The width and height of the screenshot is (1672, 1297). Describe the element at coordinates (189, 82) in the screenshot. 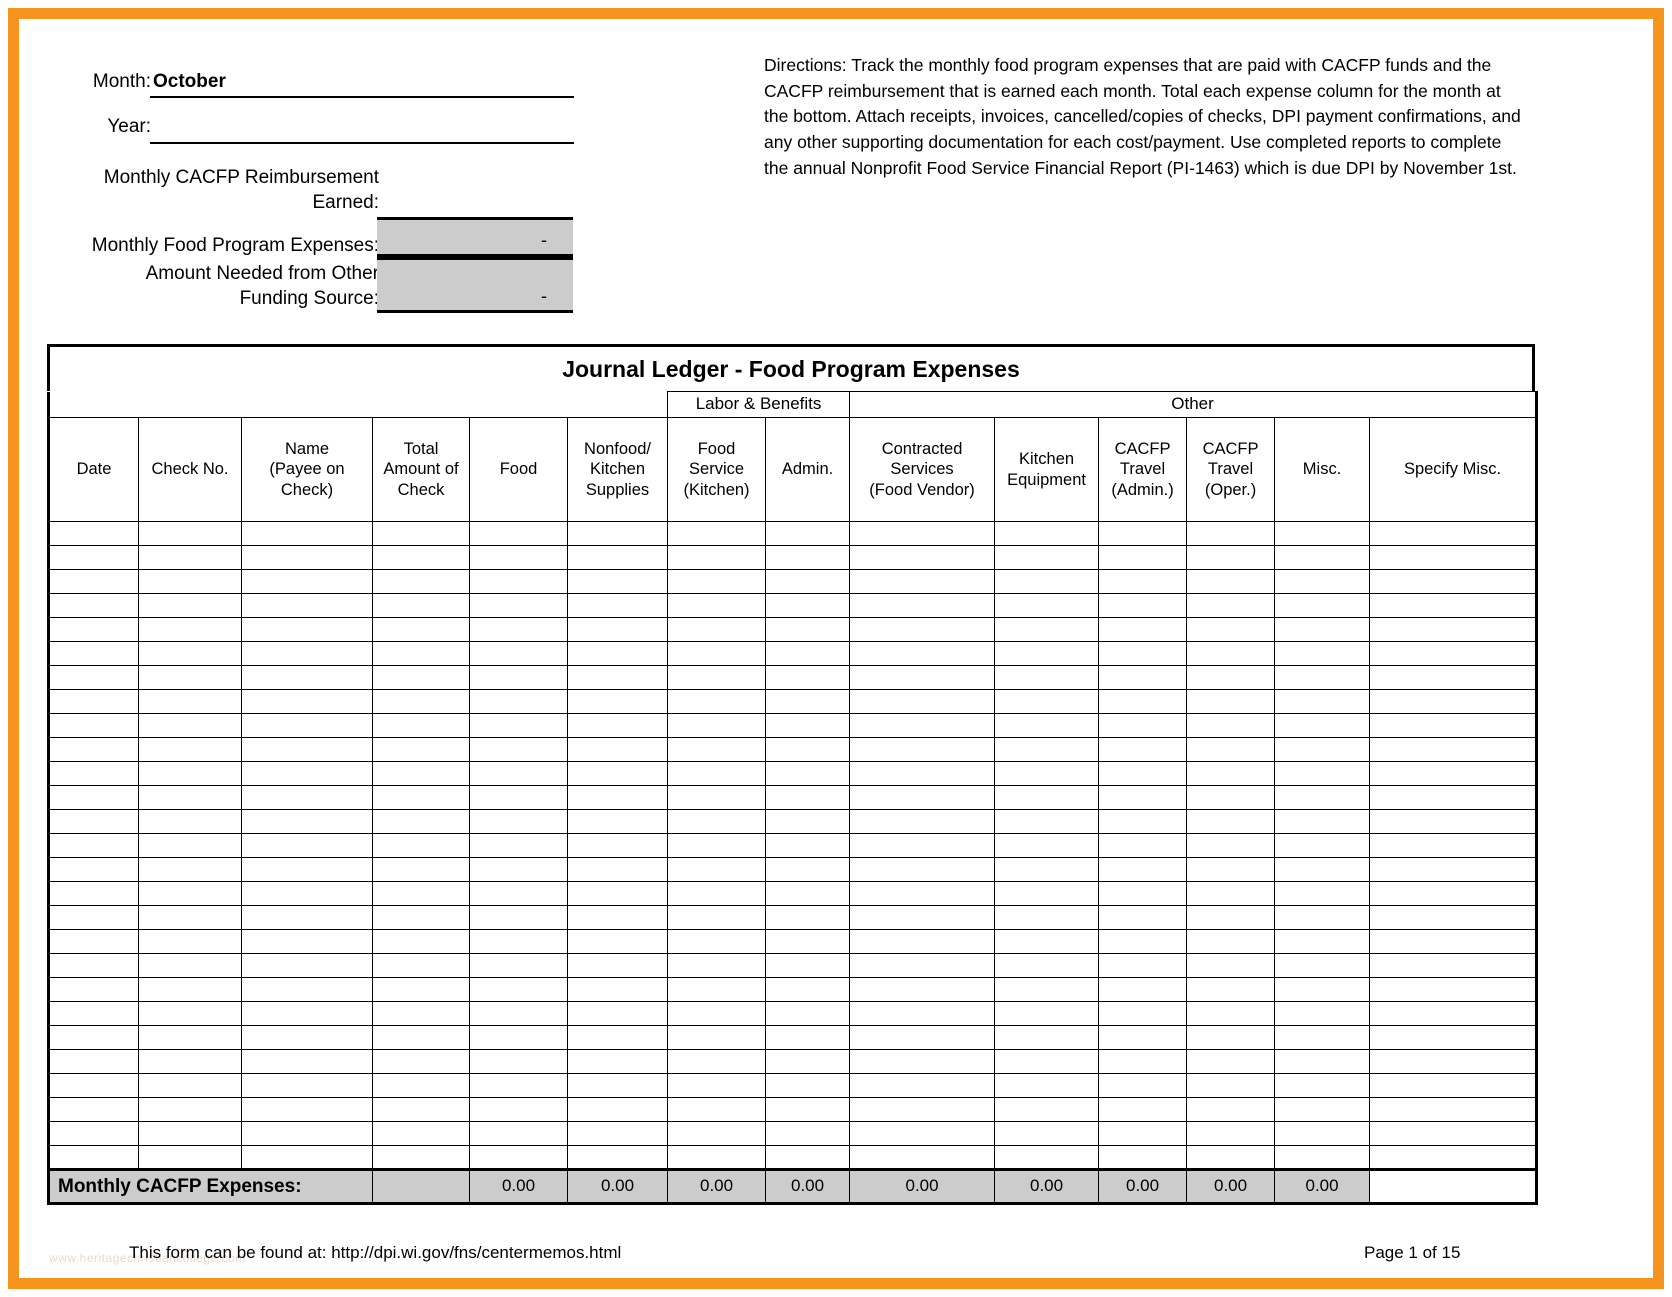

I see `month-value: October` at that location.